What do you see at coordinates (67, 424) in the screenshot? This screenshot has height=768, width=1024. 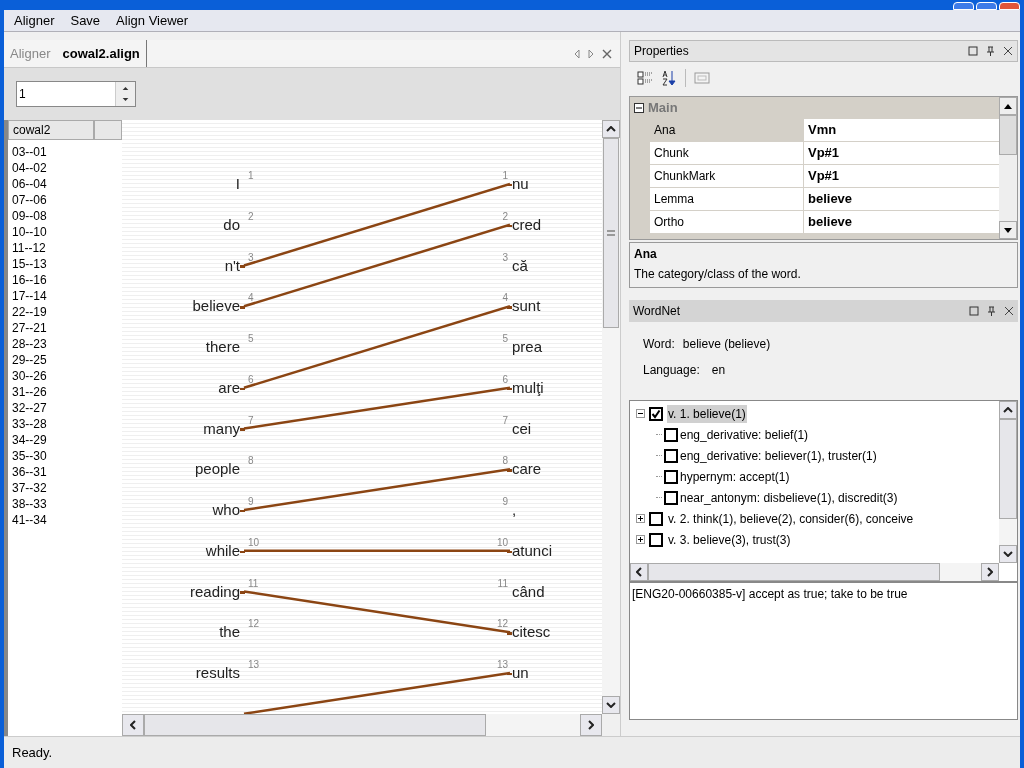 I see `list-item: 33--28` at bounding box center [67, 424].